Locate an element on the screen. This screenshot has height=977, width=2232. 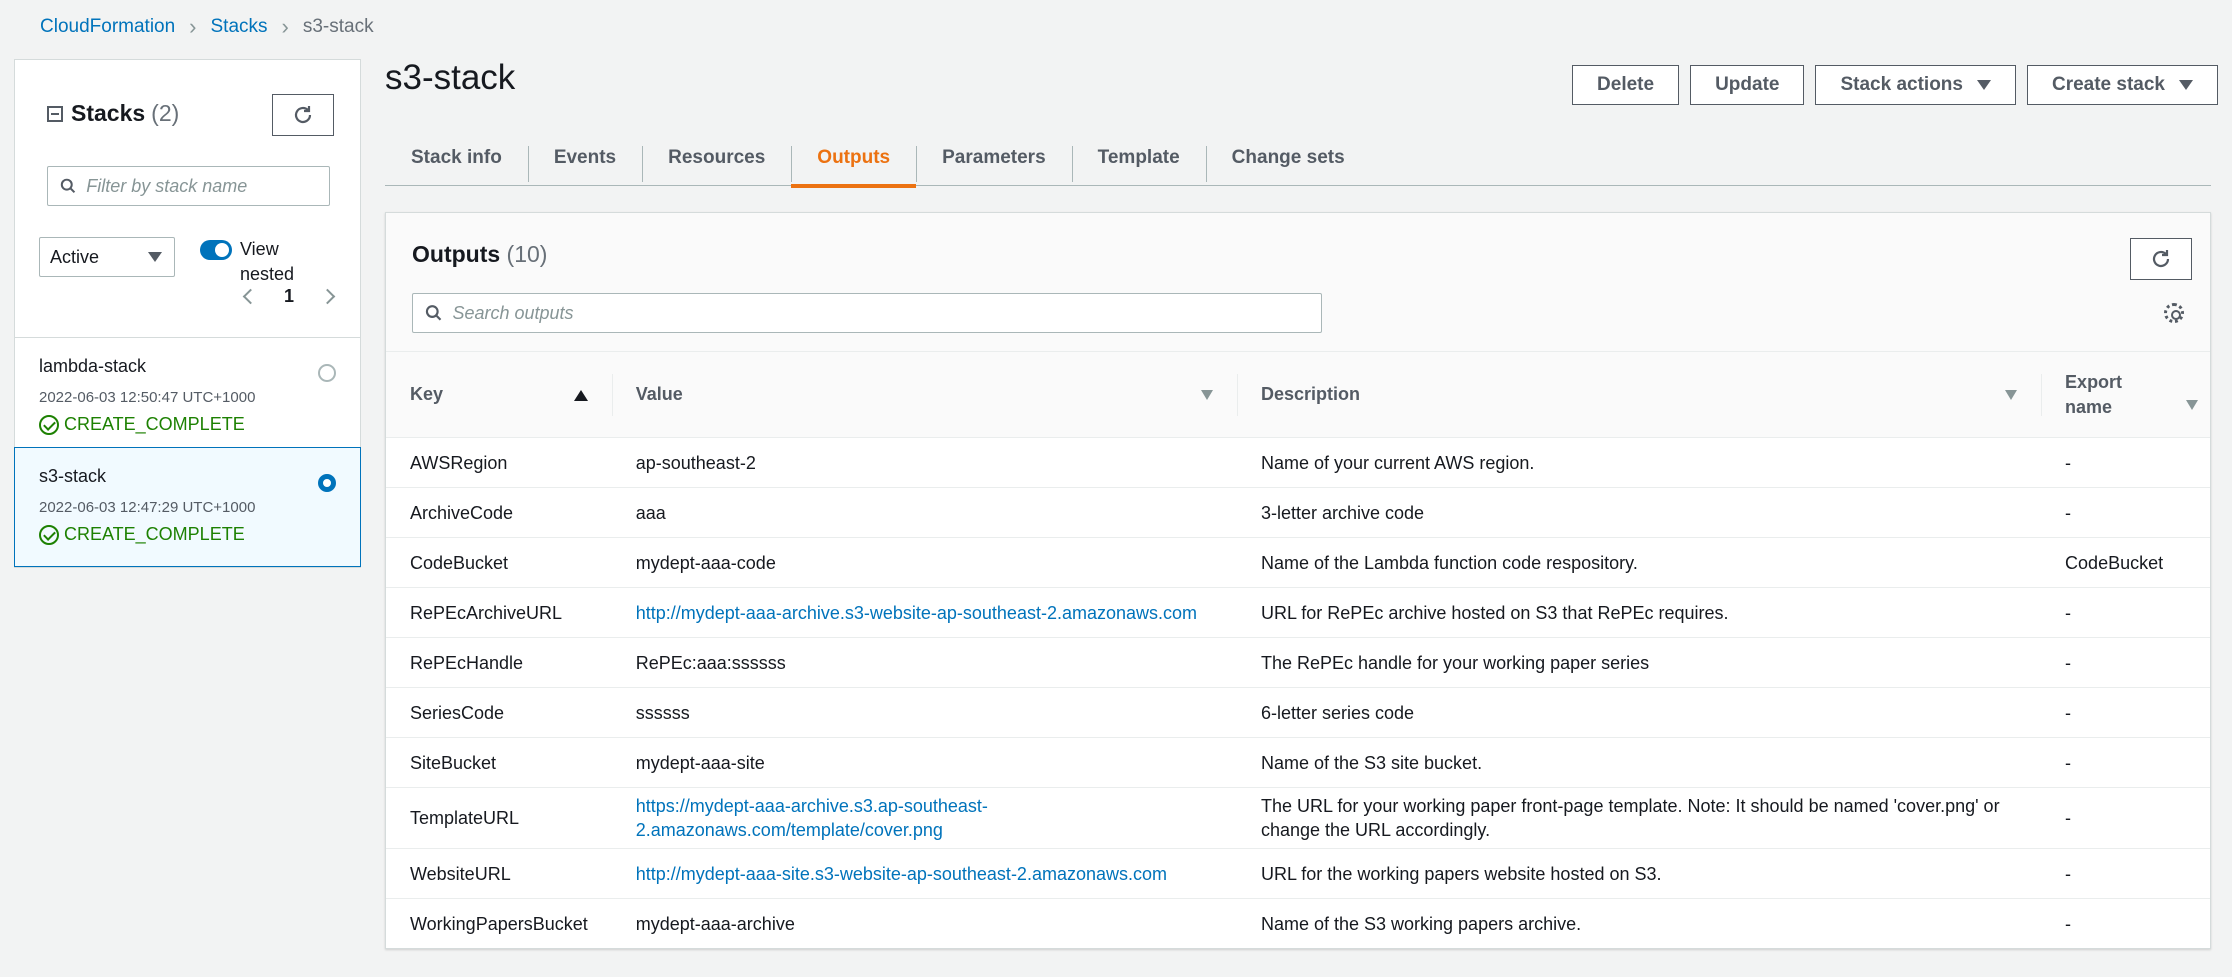
tab-parameters: Parameters is located at coordinates (994, 158).